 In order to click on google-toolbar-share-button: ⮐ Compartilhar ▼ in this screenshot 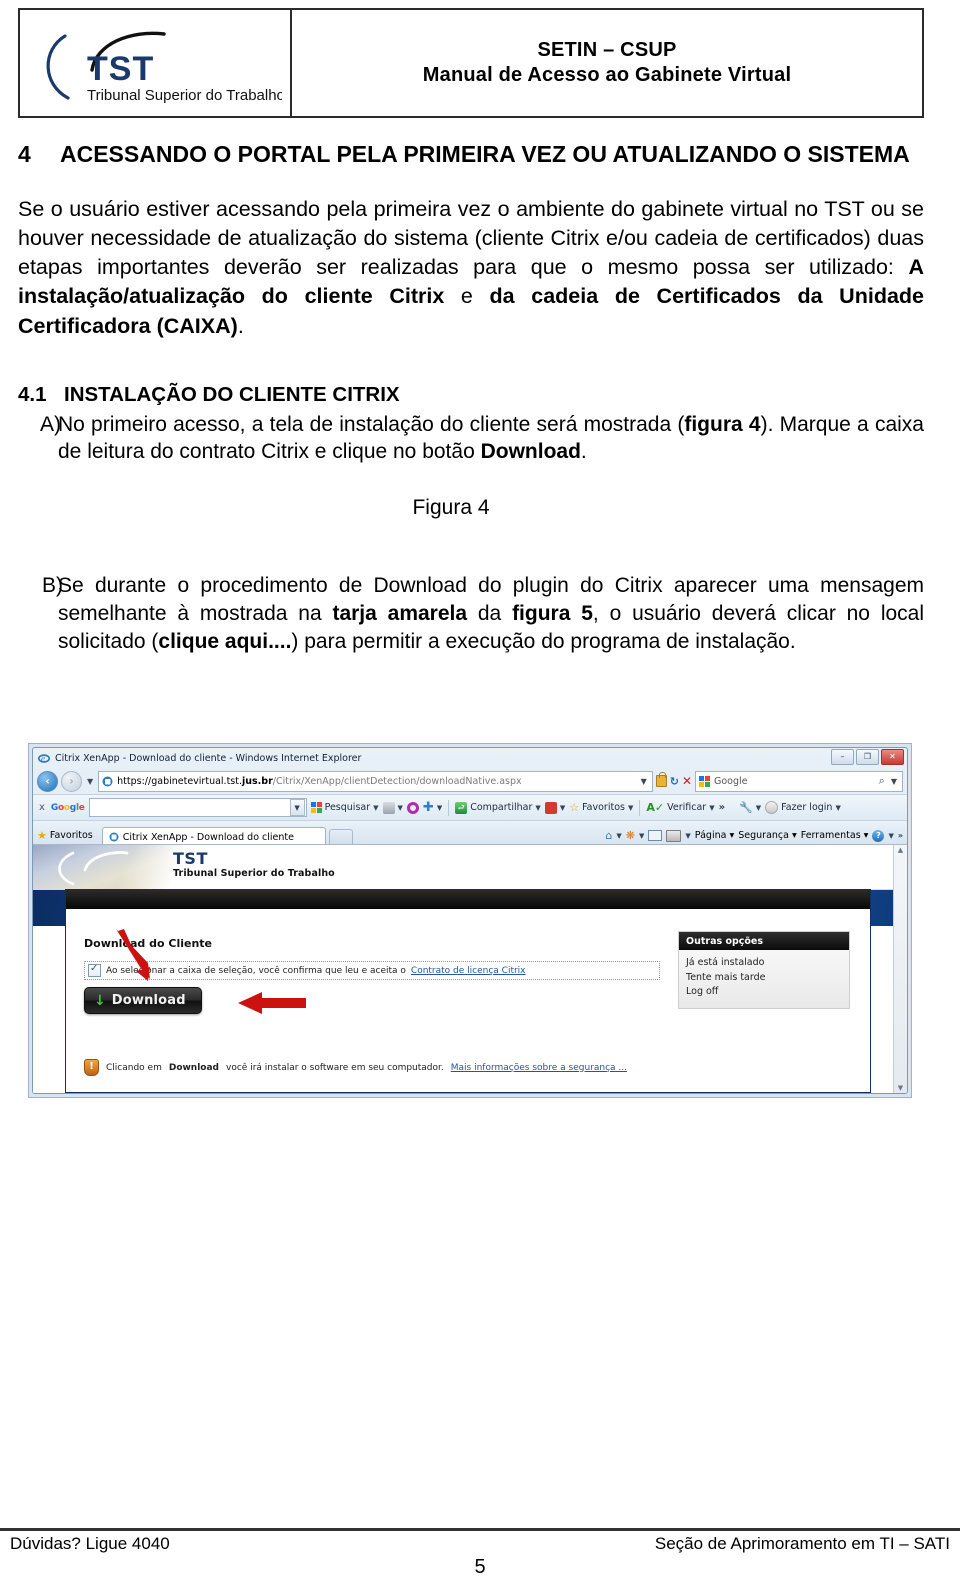, I will do `click(498, 807)`.